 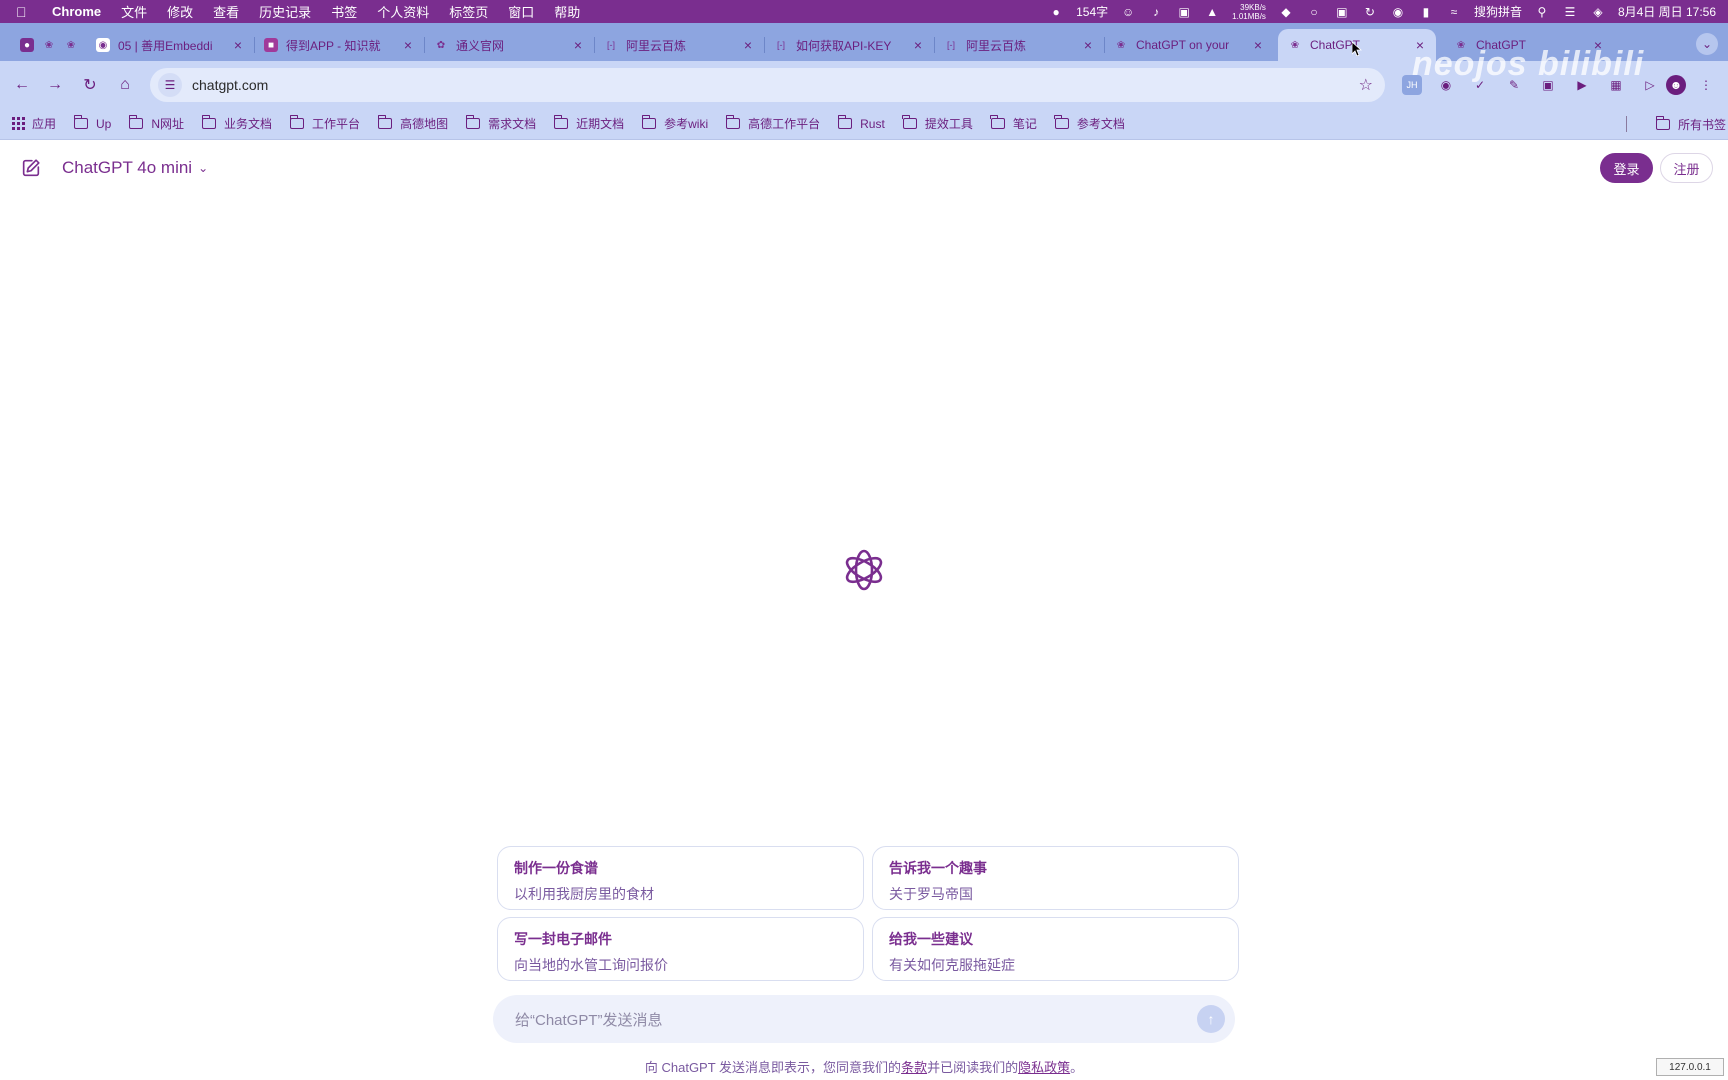 What do you see at coordinates (125, 85) in the screenshot?
I see `home-icon: ⌂` at bounding box center [125, 85].